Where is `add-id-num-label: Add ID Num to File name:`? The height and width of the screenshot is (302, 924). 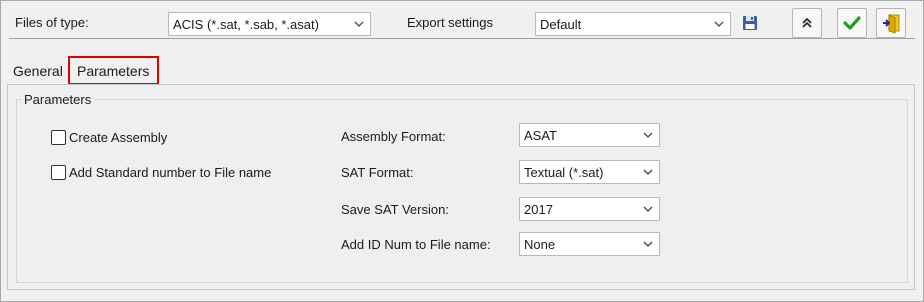
add-id-num-label: Add ID Num to File name: is located at coordinates (416, 244).